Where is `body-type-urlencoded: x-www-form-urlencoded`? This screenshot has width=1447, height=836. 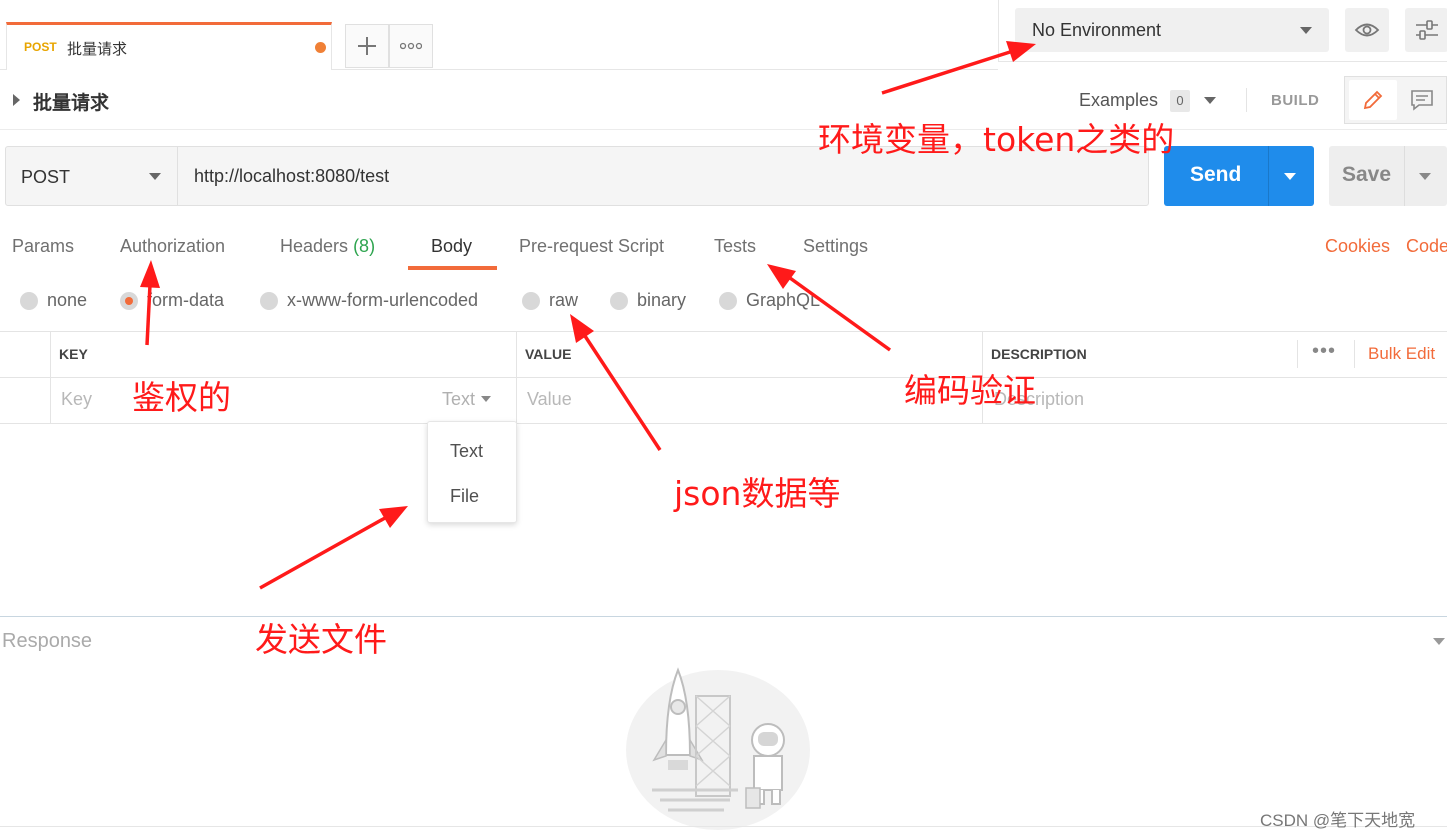 body-type-urlencoded: x-www-form-urlencoded is located at coordinates (369, 300).